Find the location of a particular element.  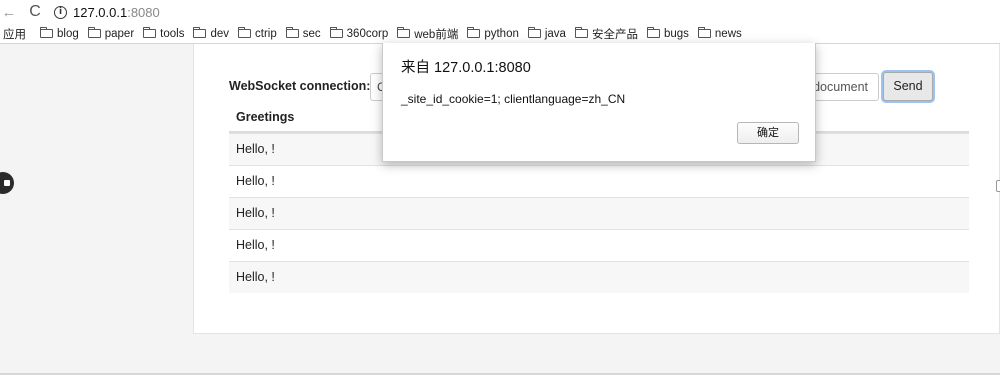

bookmark-label: bugs is located at coordinates (676, 33).